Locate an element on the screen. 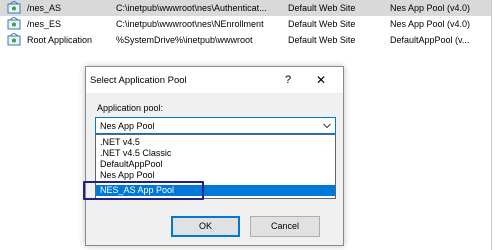 The image size is (499, 250). dialog-title: Select Application Pool is located at coordinates (138, 80).